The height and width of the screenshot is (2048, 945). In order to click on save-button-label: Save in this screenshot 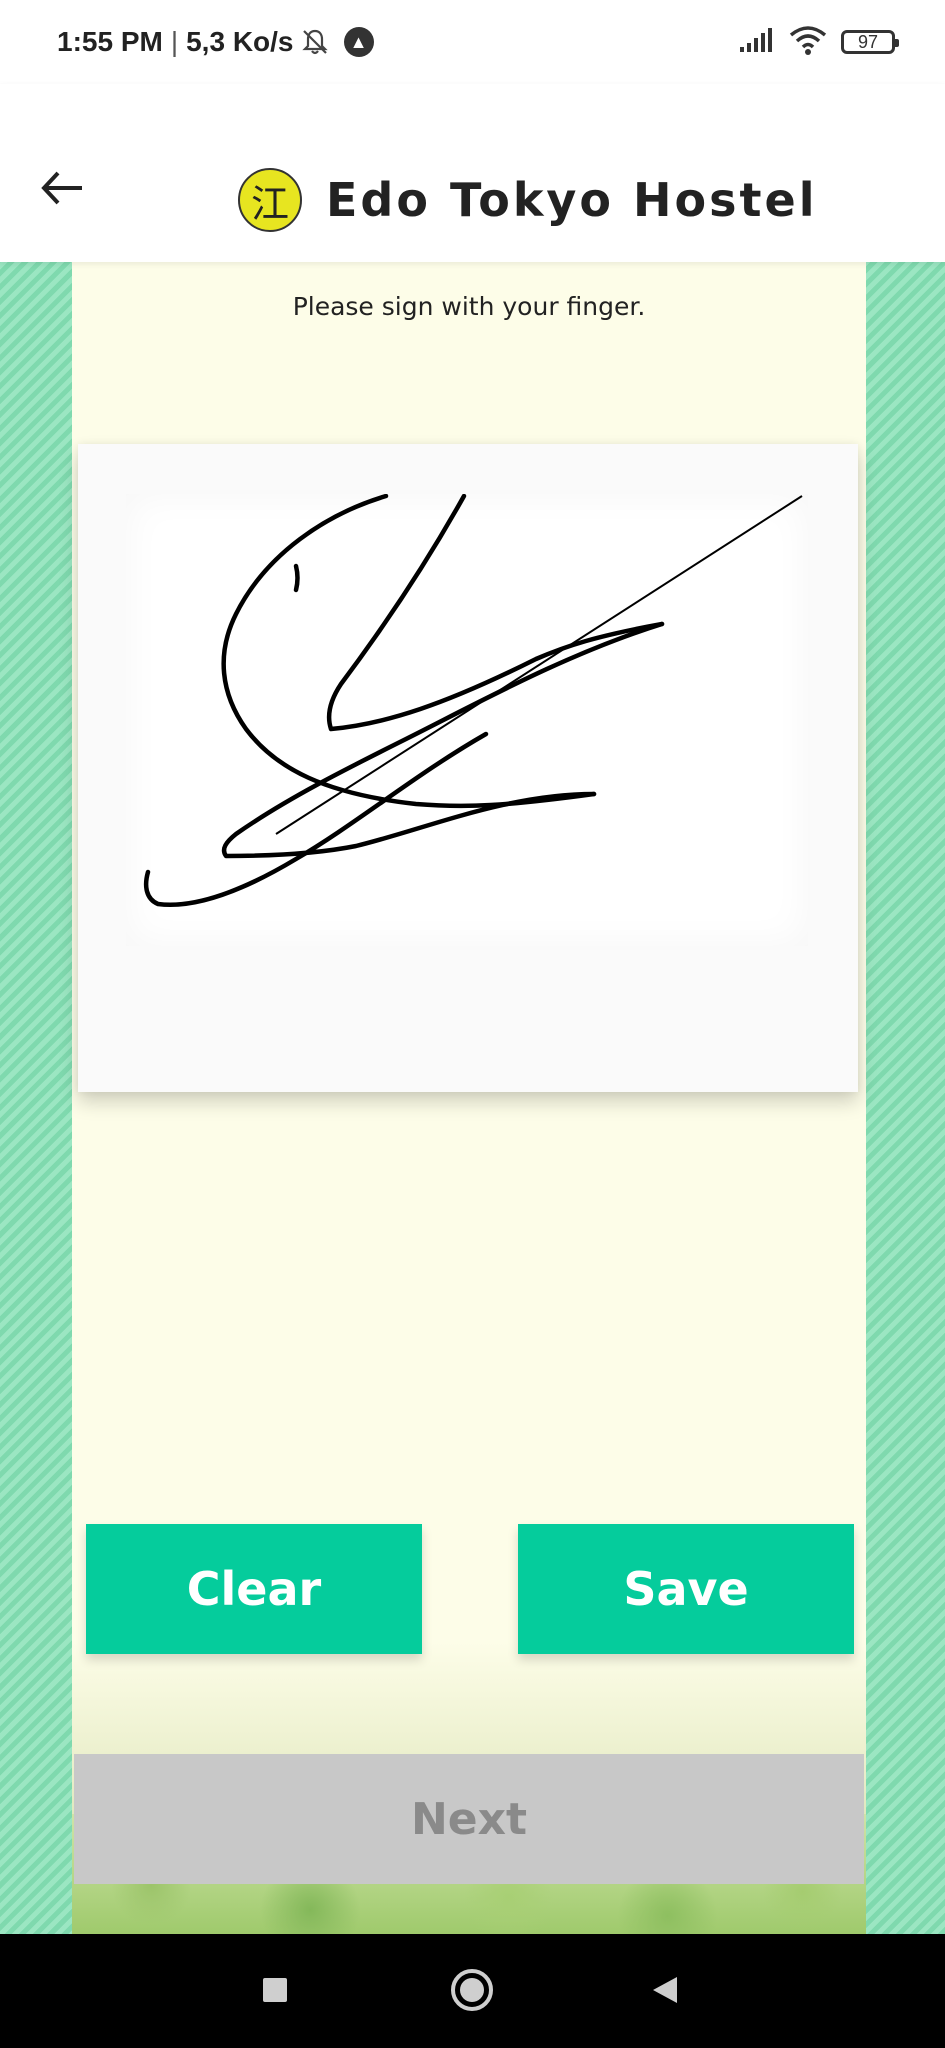, I will do `click(686, 1589)`.